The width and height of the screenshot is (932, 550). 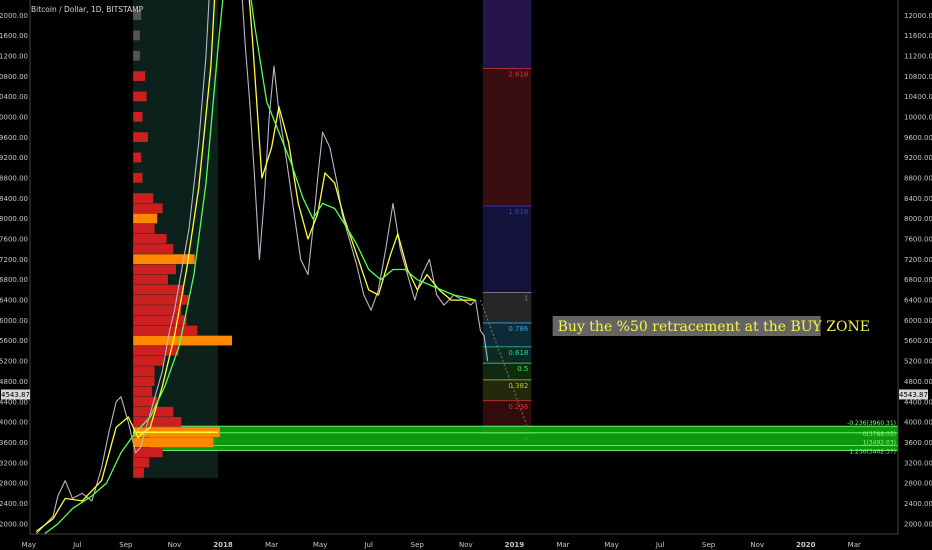 I want to click on y-tick-label-left: 4000.00, so click(x=14, y=423).